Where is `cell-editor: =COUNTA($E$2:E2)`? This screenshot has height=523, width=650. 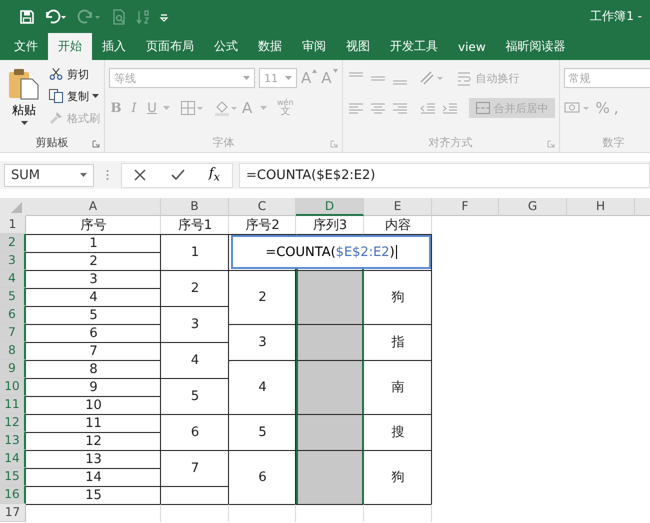
cell-editor: =COUNTA($E$2:E2) is located at coordinates (331, 252).